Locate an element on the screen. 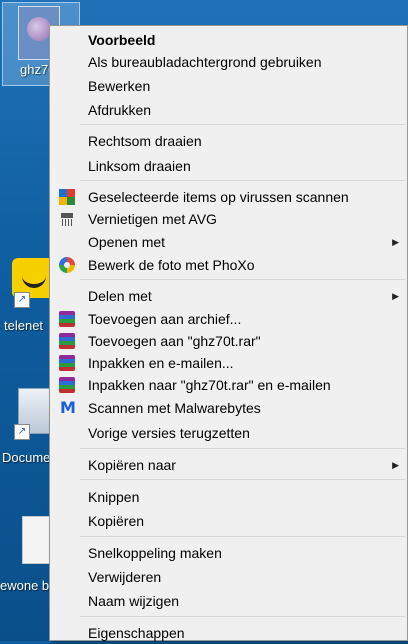 The height and width of the screenshot is (644, 408). menu-item-add-to-rar: Toevoegen aan "ghz70t.rar" is located at coordinates (228, 341).